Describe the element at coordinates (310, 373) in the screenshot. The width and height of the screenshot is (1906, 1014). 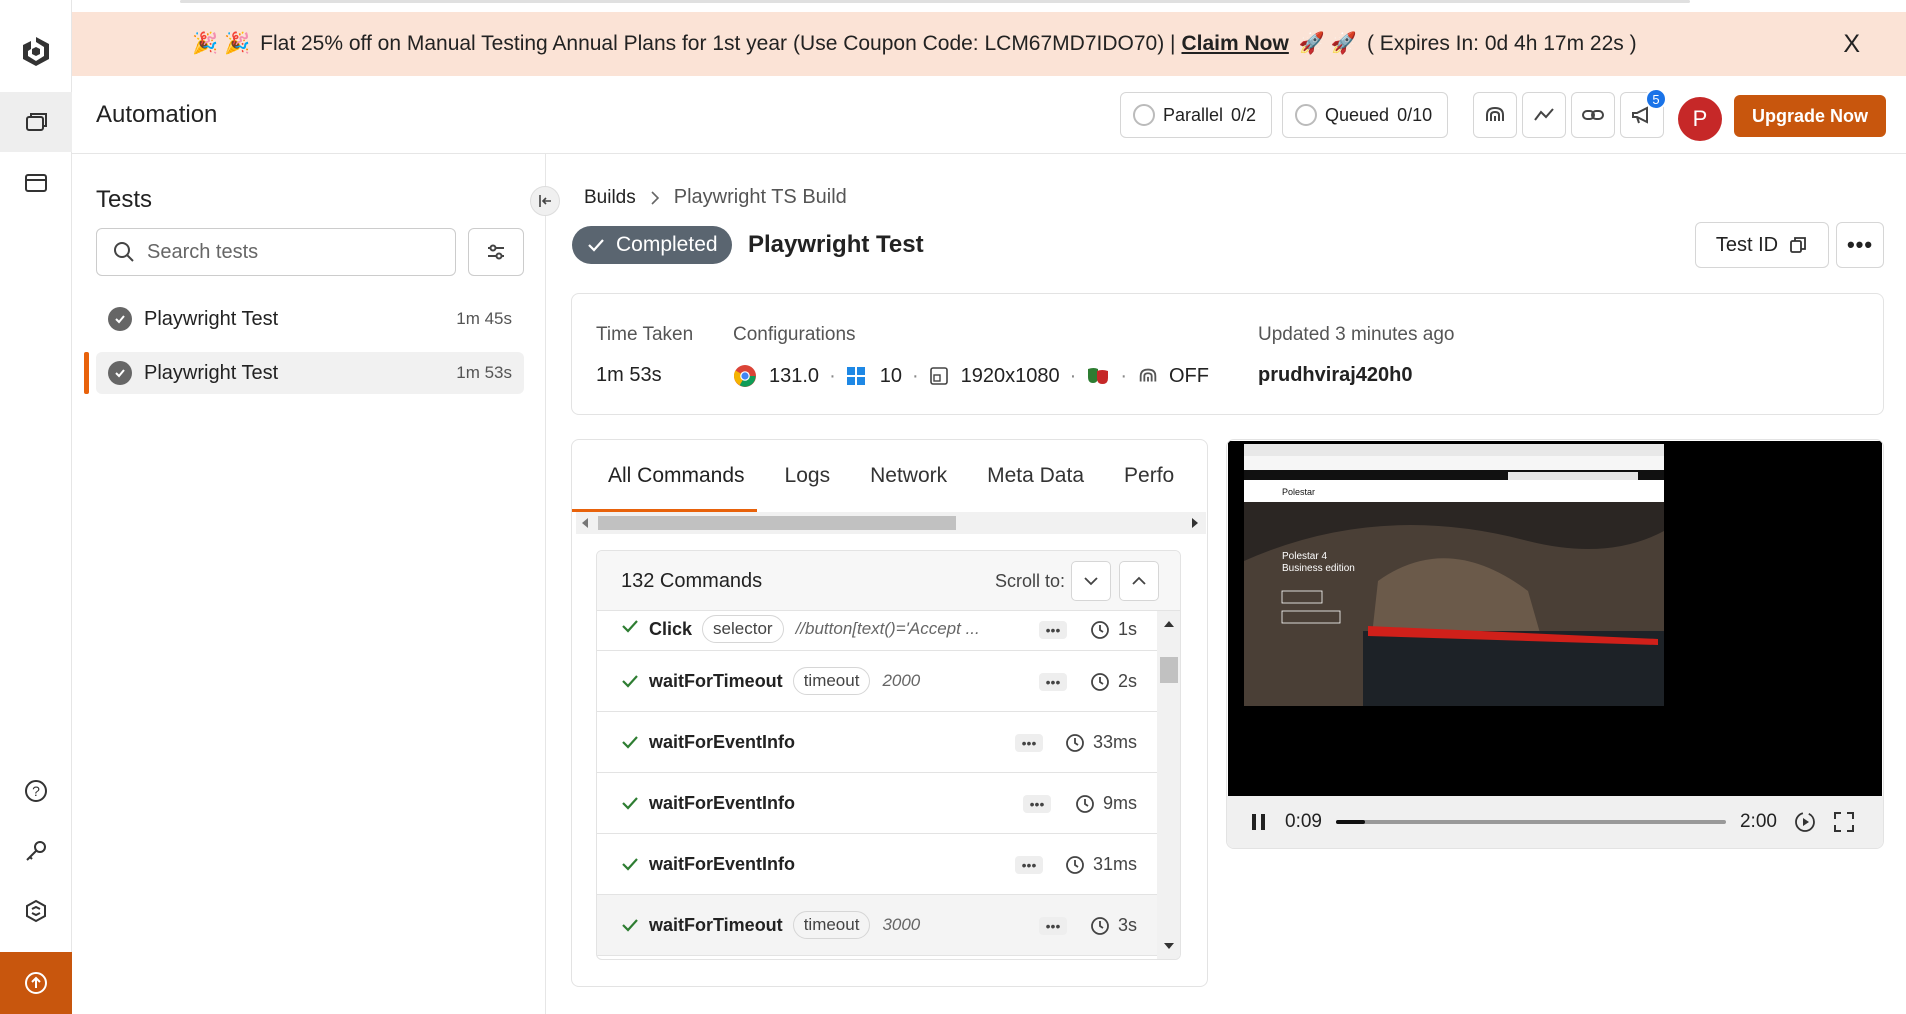
I see `test-list-item-selected: Playwright Test 1m 53s` at that location.